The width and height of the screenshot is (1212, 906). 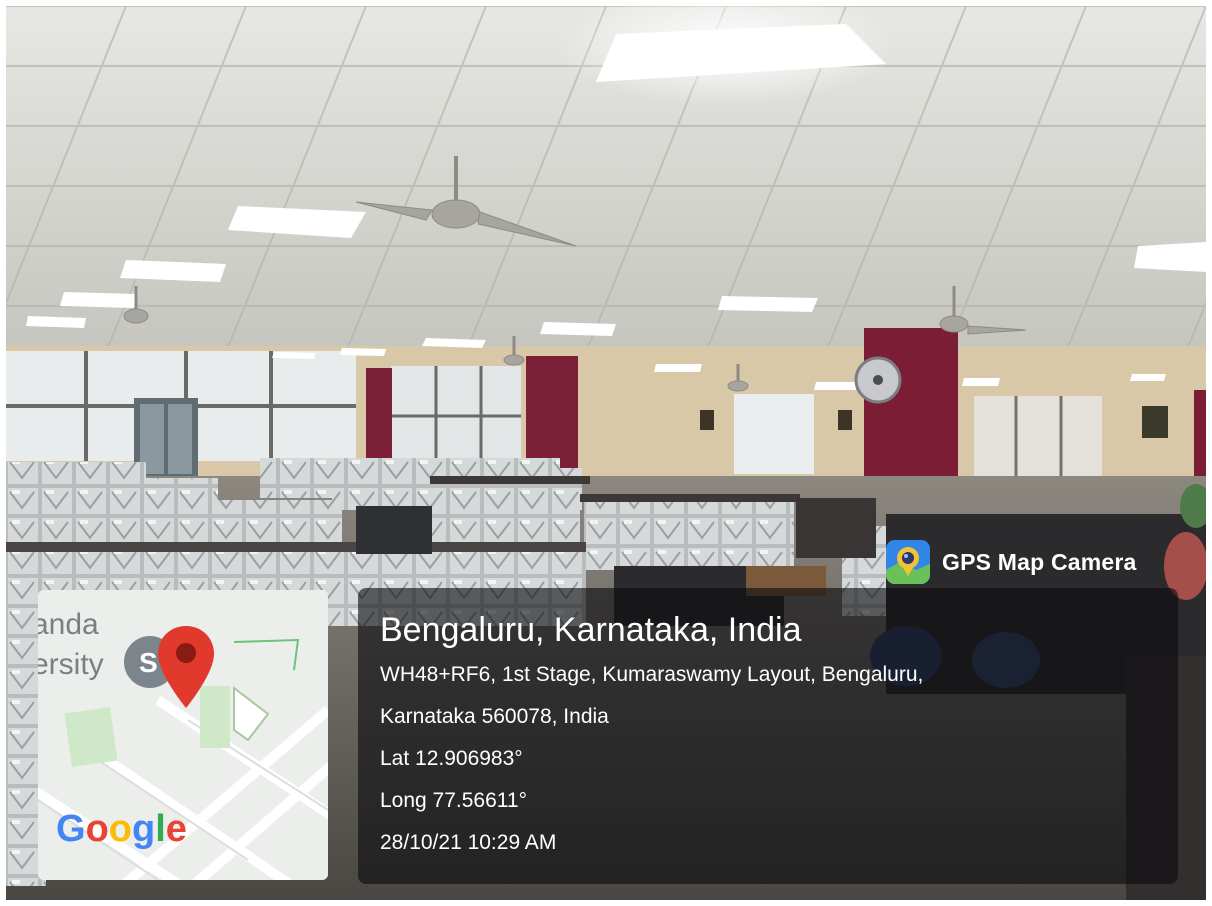 What do you see at coordinates (183, 735) in the screenshot?
I see `map-thumbnail: S anda ersity Google` at bounding box center [183, 735].